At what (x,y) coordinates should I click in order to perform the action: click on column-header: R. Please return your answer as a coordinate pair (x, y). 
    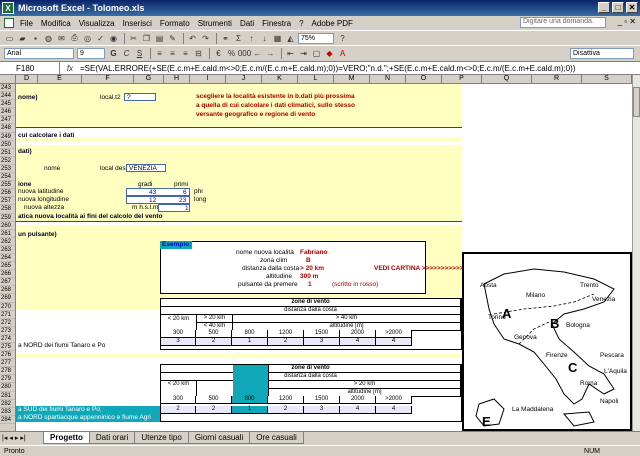
    Looking at the image, I should click on (557, 79).